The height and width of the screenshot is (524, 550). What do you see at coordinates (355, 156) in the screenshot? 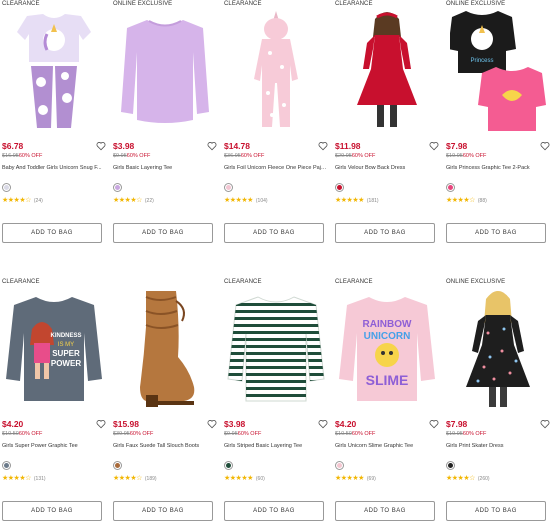
I see `original-price-row: $29.9560% OFF` at bounding box center [355, 156].